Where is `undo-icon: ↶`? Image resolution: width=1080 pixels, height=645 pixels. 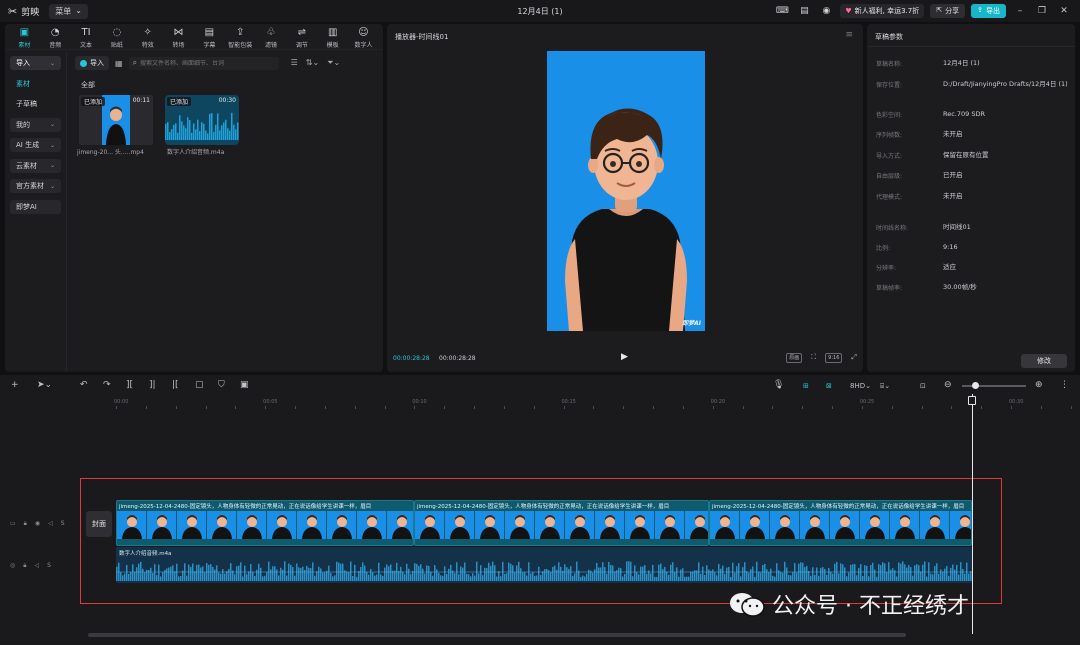
undo-icon: ↶ is located at coordinates (84, 385).